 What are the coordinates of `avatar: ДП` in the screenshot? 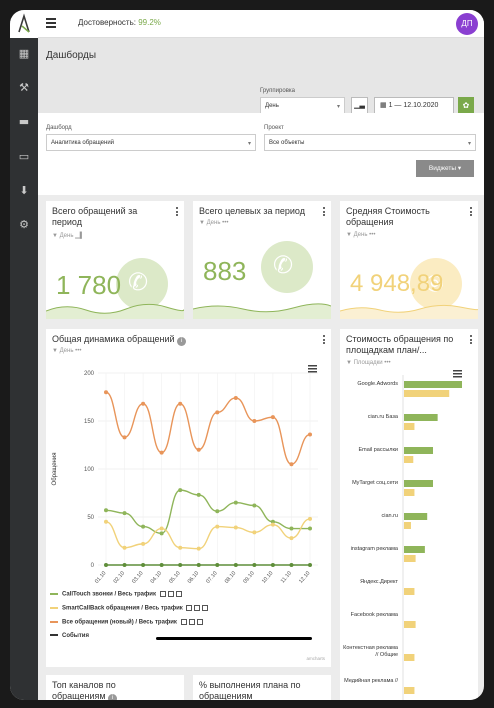 It's located at (467, 24).